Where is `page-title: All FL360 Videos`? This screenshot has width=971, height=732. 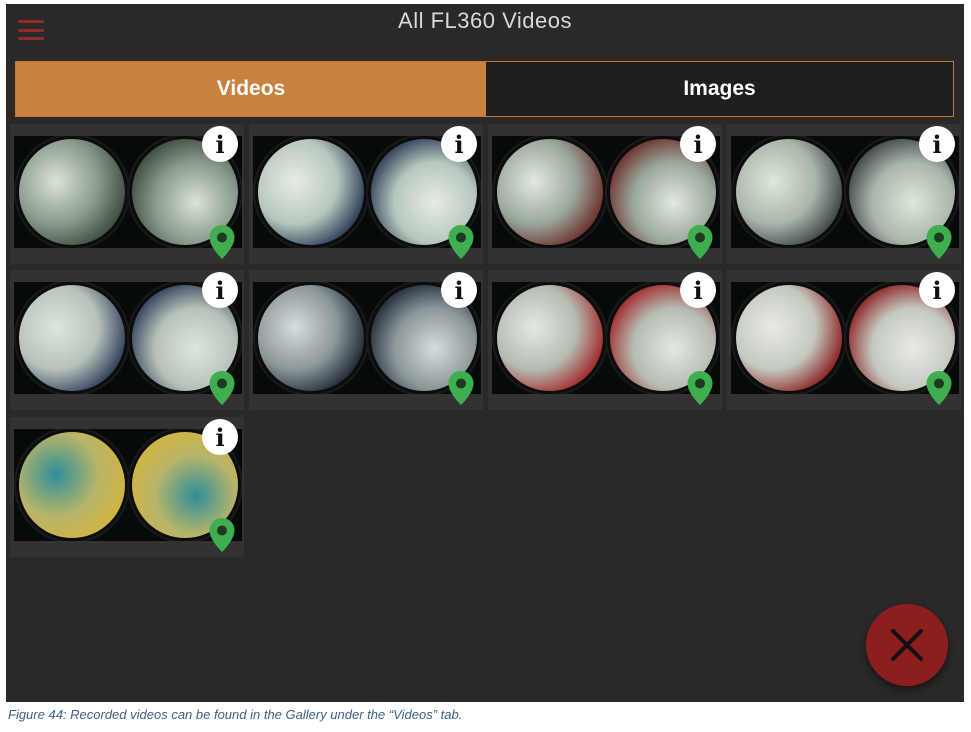 page-title: All FL360 Videos is located at coordinates (485, 20).